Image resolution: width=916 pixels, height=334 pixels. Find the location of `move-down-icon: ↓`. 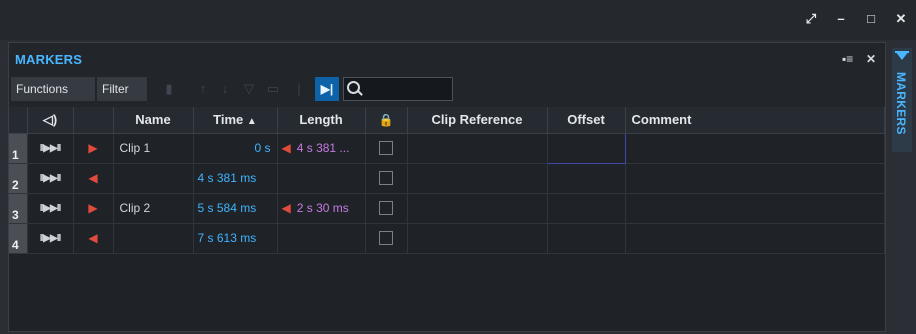

move-down-icon: ↓ is located at coordinates (225, 89).